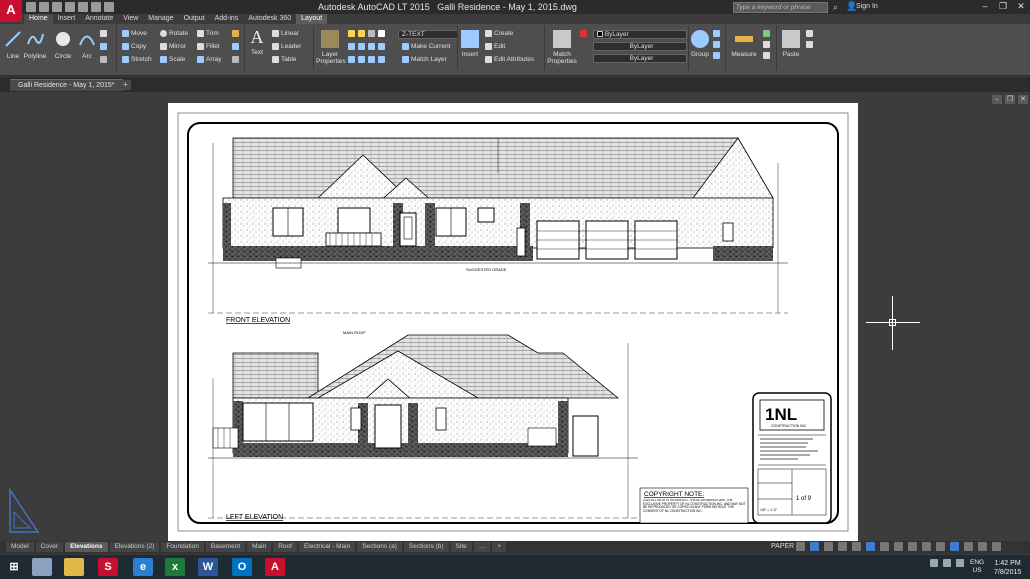 This screenshot has width=1030, height=579. Describe the element at coordinates (20, 547) in the screenshot. I see `layout-tab-model: Model` at that location.